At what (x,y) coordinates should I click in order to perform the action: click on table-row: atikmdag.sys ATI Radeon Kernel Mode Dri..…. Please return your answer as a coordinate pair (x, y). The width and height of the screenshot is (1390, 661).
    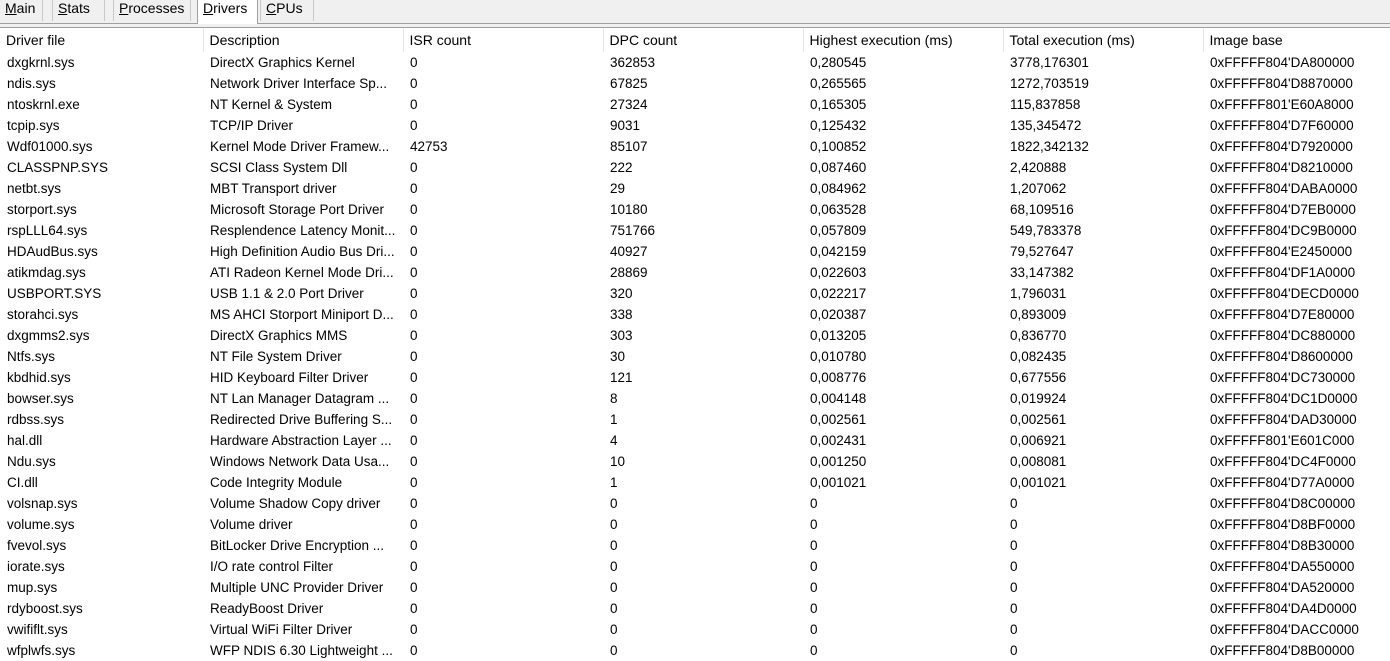
    Looking at the image, I should click on (695, 272).